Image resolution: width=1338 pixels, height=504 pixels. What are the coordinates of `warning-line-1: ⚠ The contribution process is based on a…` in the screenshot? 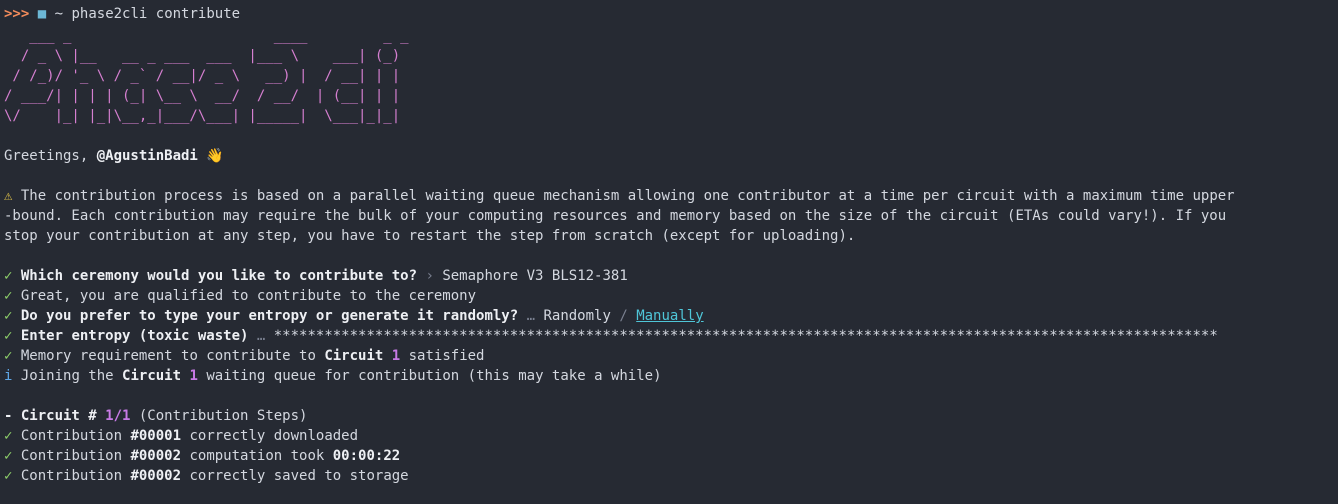 It's located at (619, 196).